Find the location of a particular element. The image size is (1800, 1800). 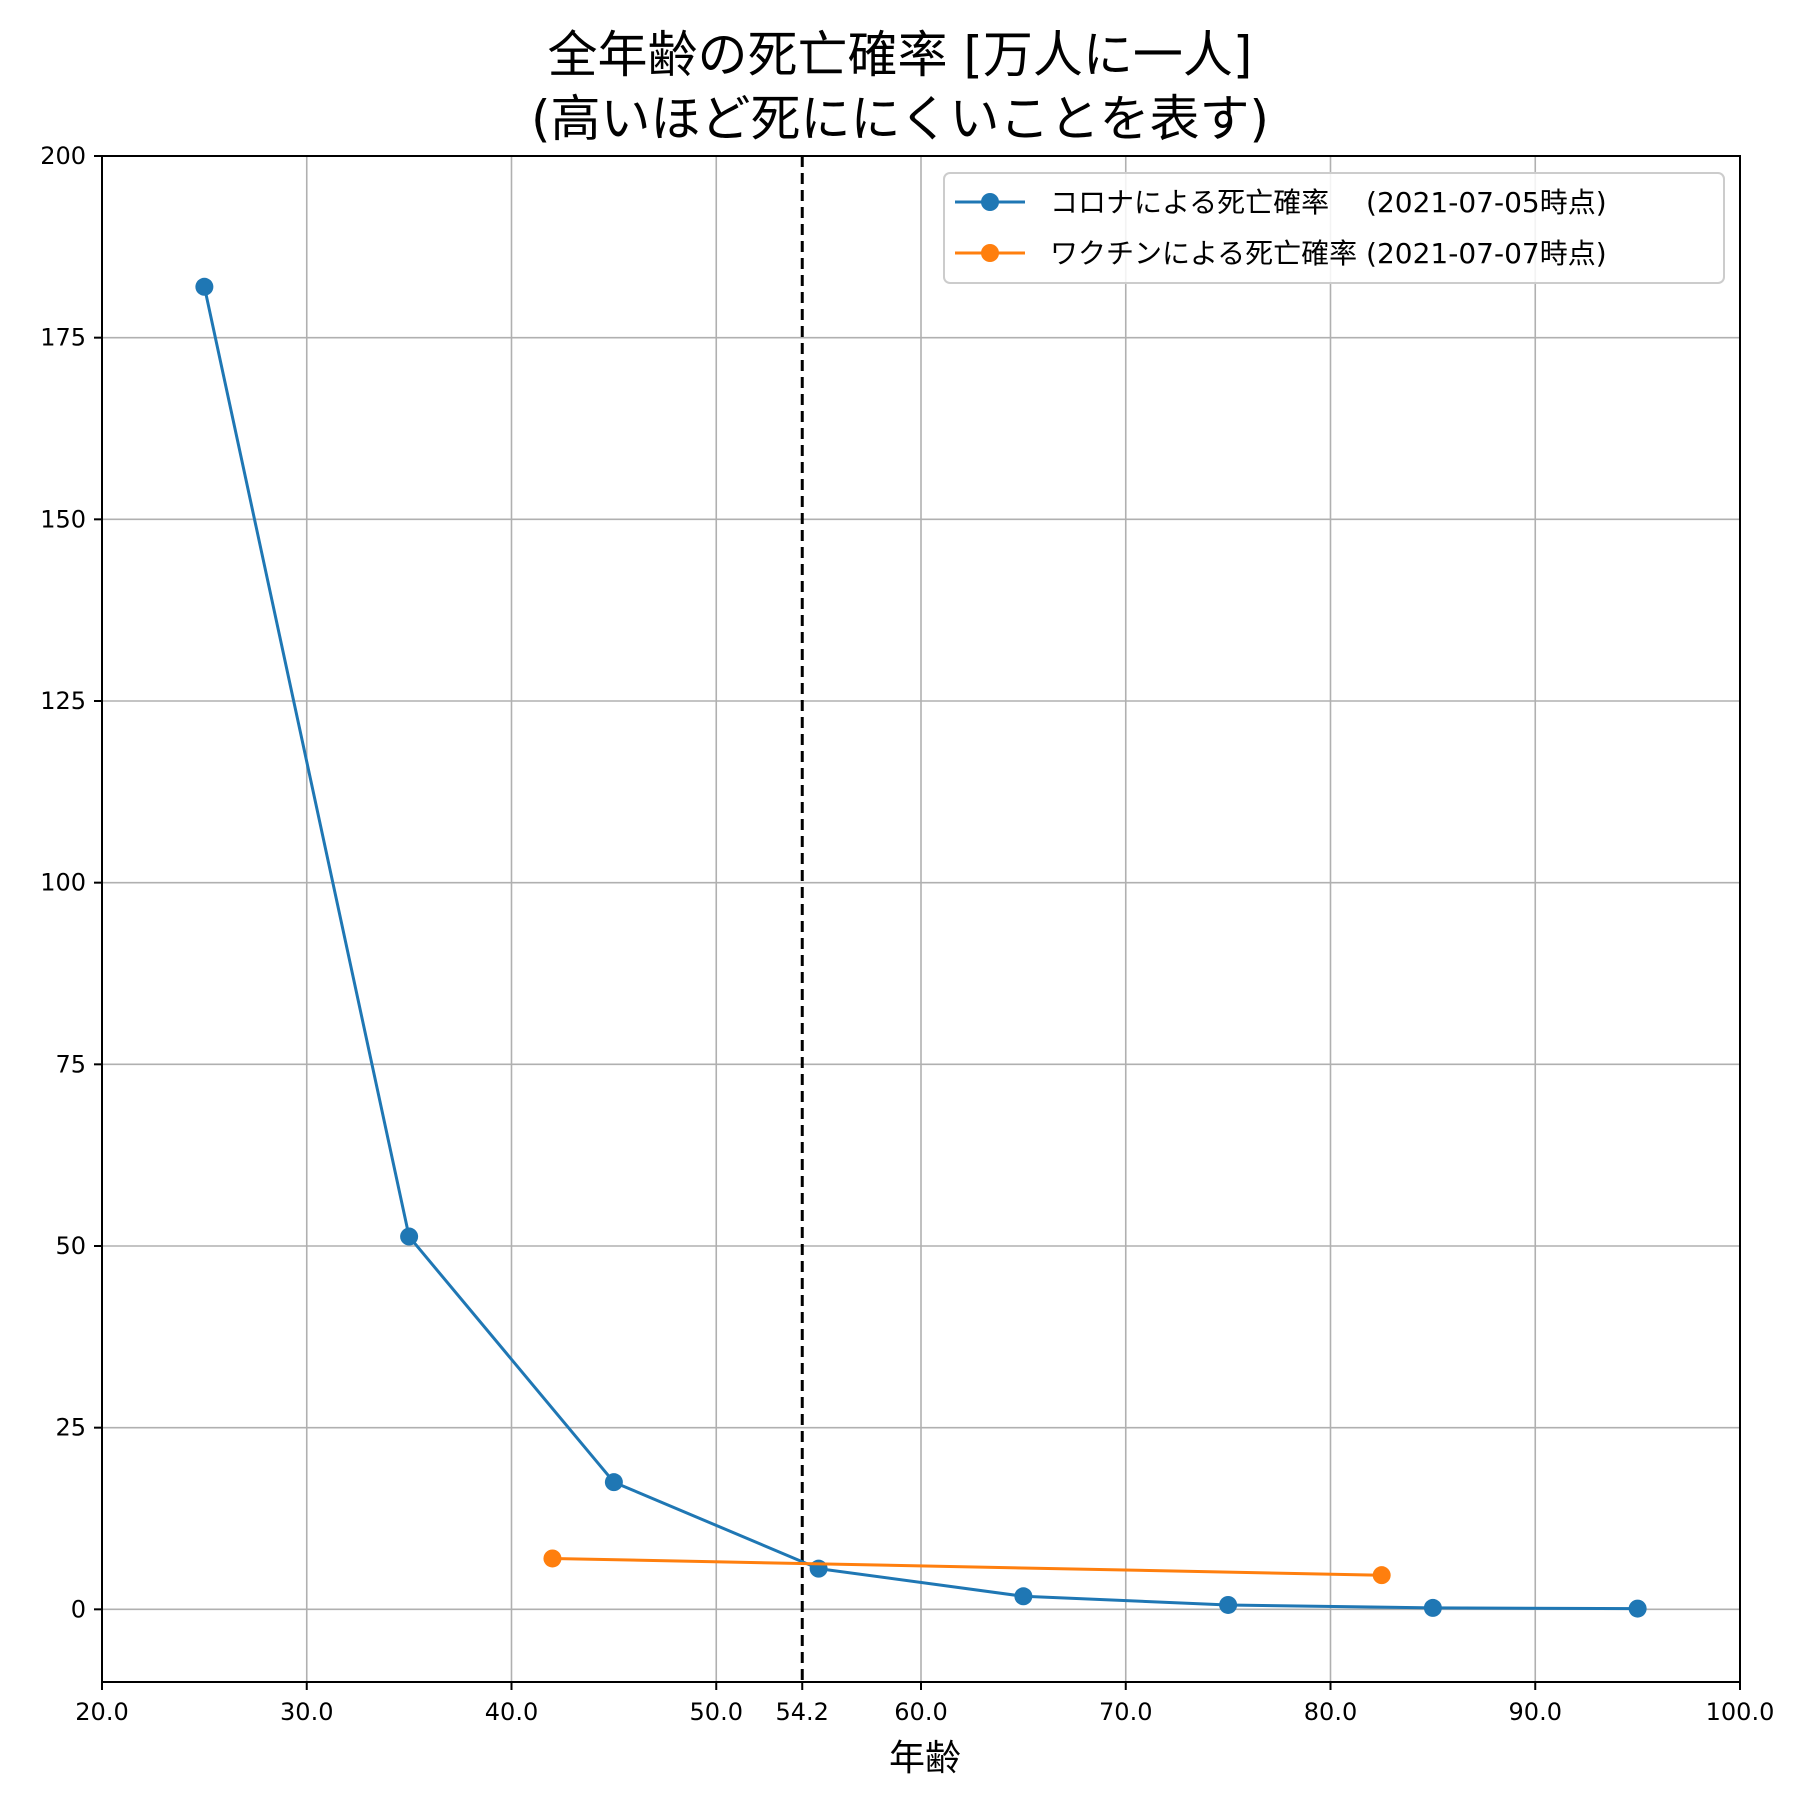

y-tick-label: 125 is located at coordinates (63, 701).